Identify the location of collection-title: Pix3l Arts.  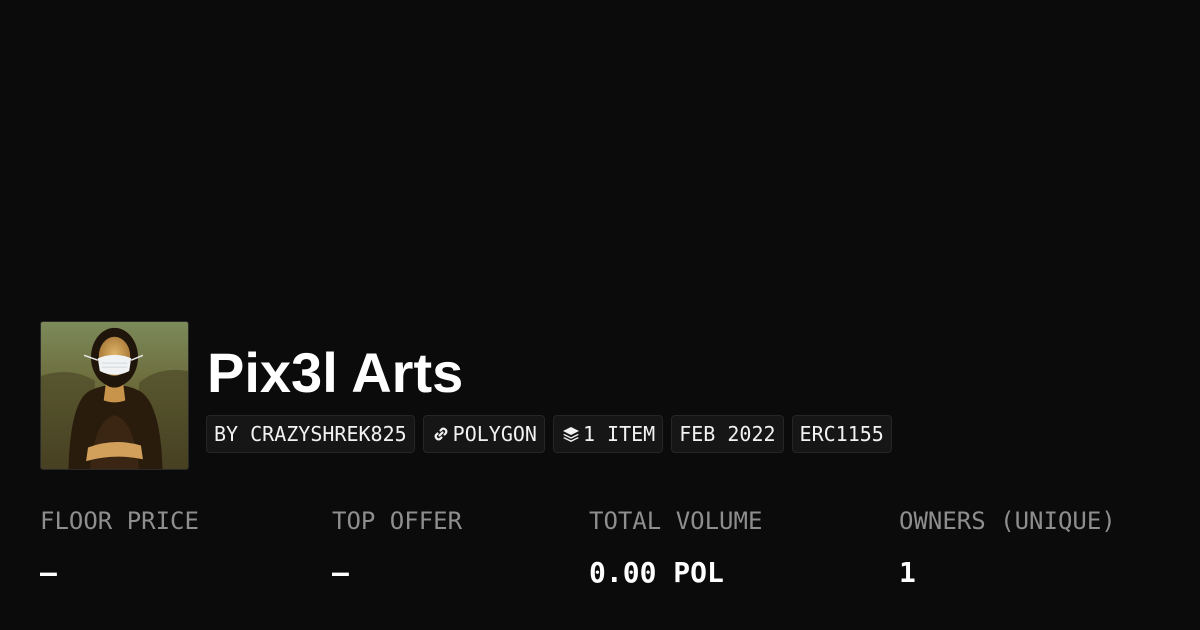
(335, 372).